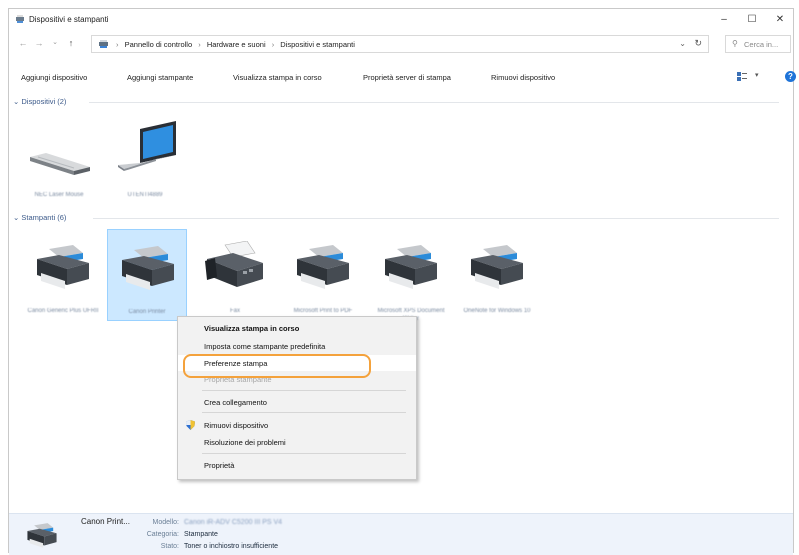 Image resolution: width=799 pixels, height=555 pixels. Describe the element at coordinates (323, 311) in the screenshot. I see `device-label: Microsoft Print to PDF` at that location.